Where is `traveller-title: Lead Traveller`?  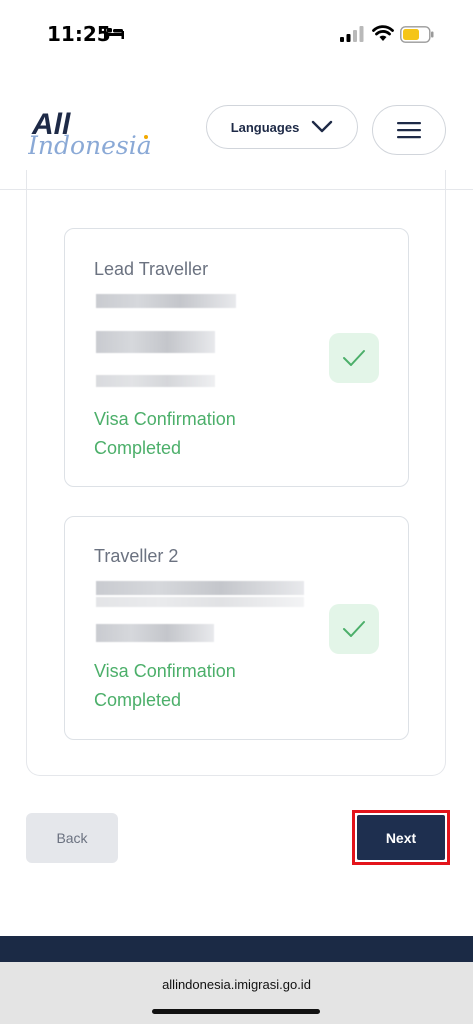
traveller-title: Lead Traveller is located at coordinates (151, 269).